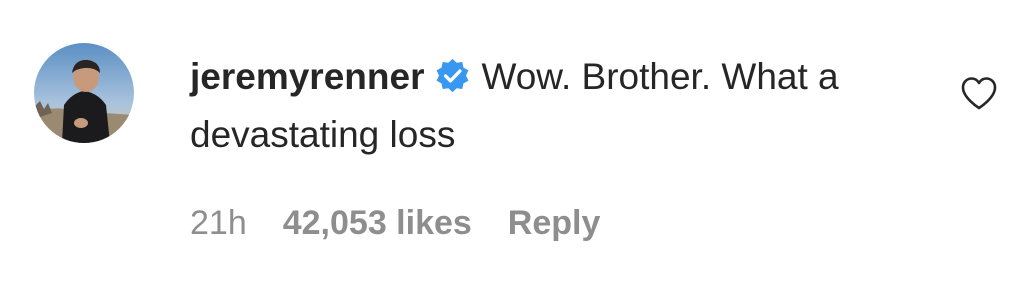 This screenshot has width=1024, height=282. I want to click on heart-icon, so click(979, 93).